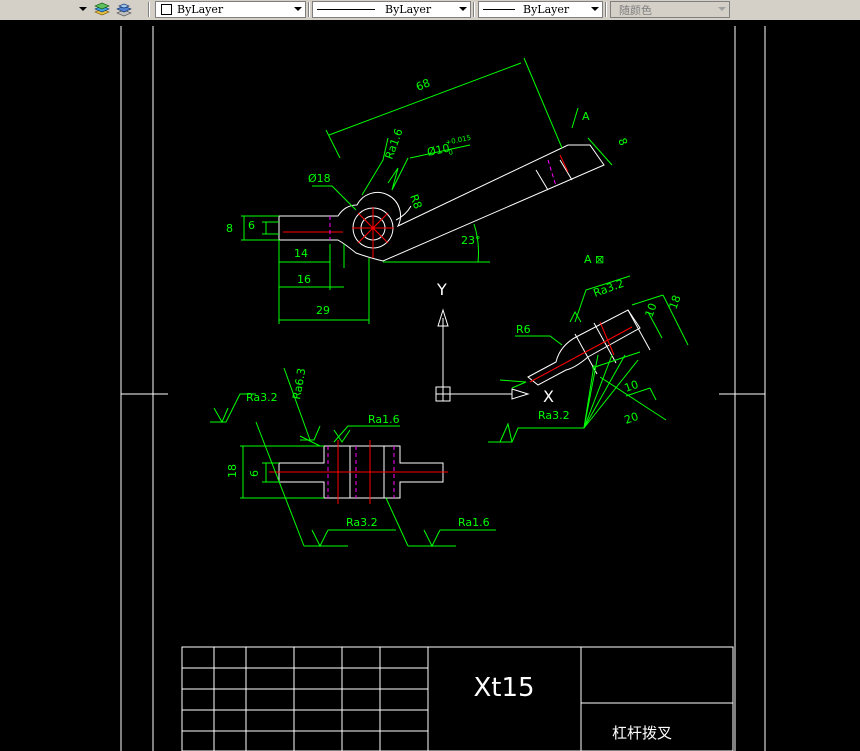  Describe the element at coordinates (622, 142) in the screenshot. I see `dim-8-right-label: 8` at that location.